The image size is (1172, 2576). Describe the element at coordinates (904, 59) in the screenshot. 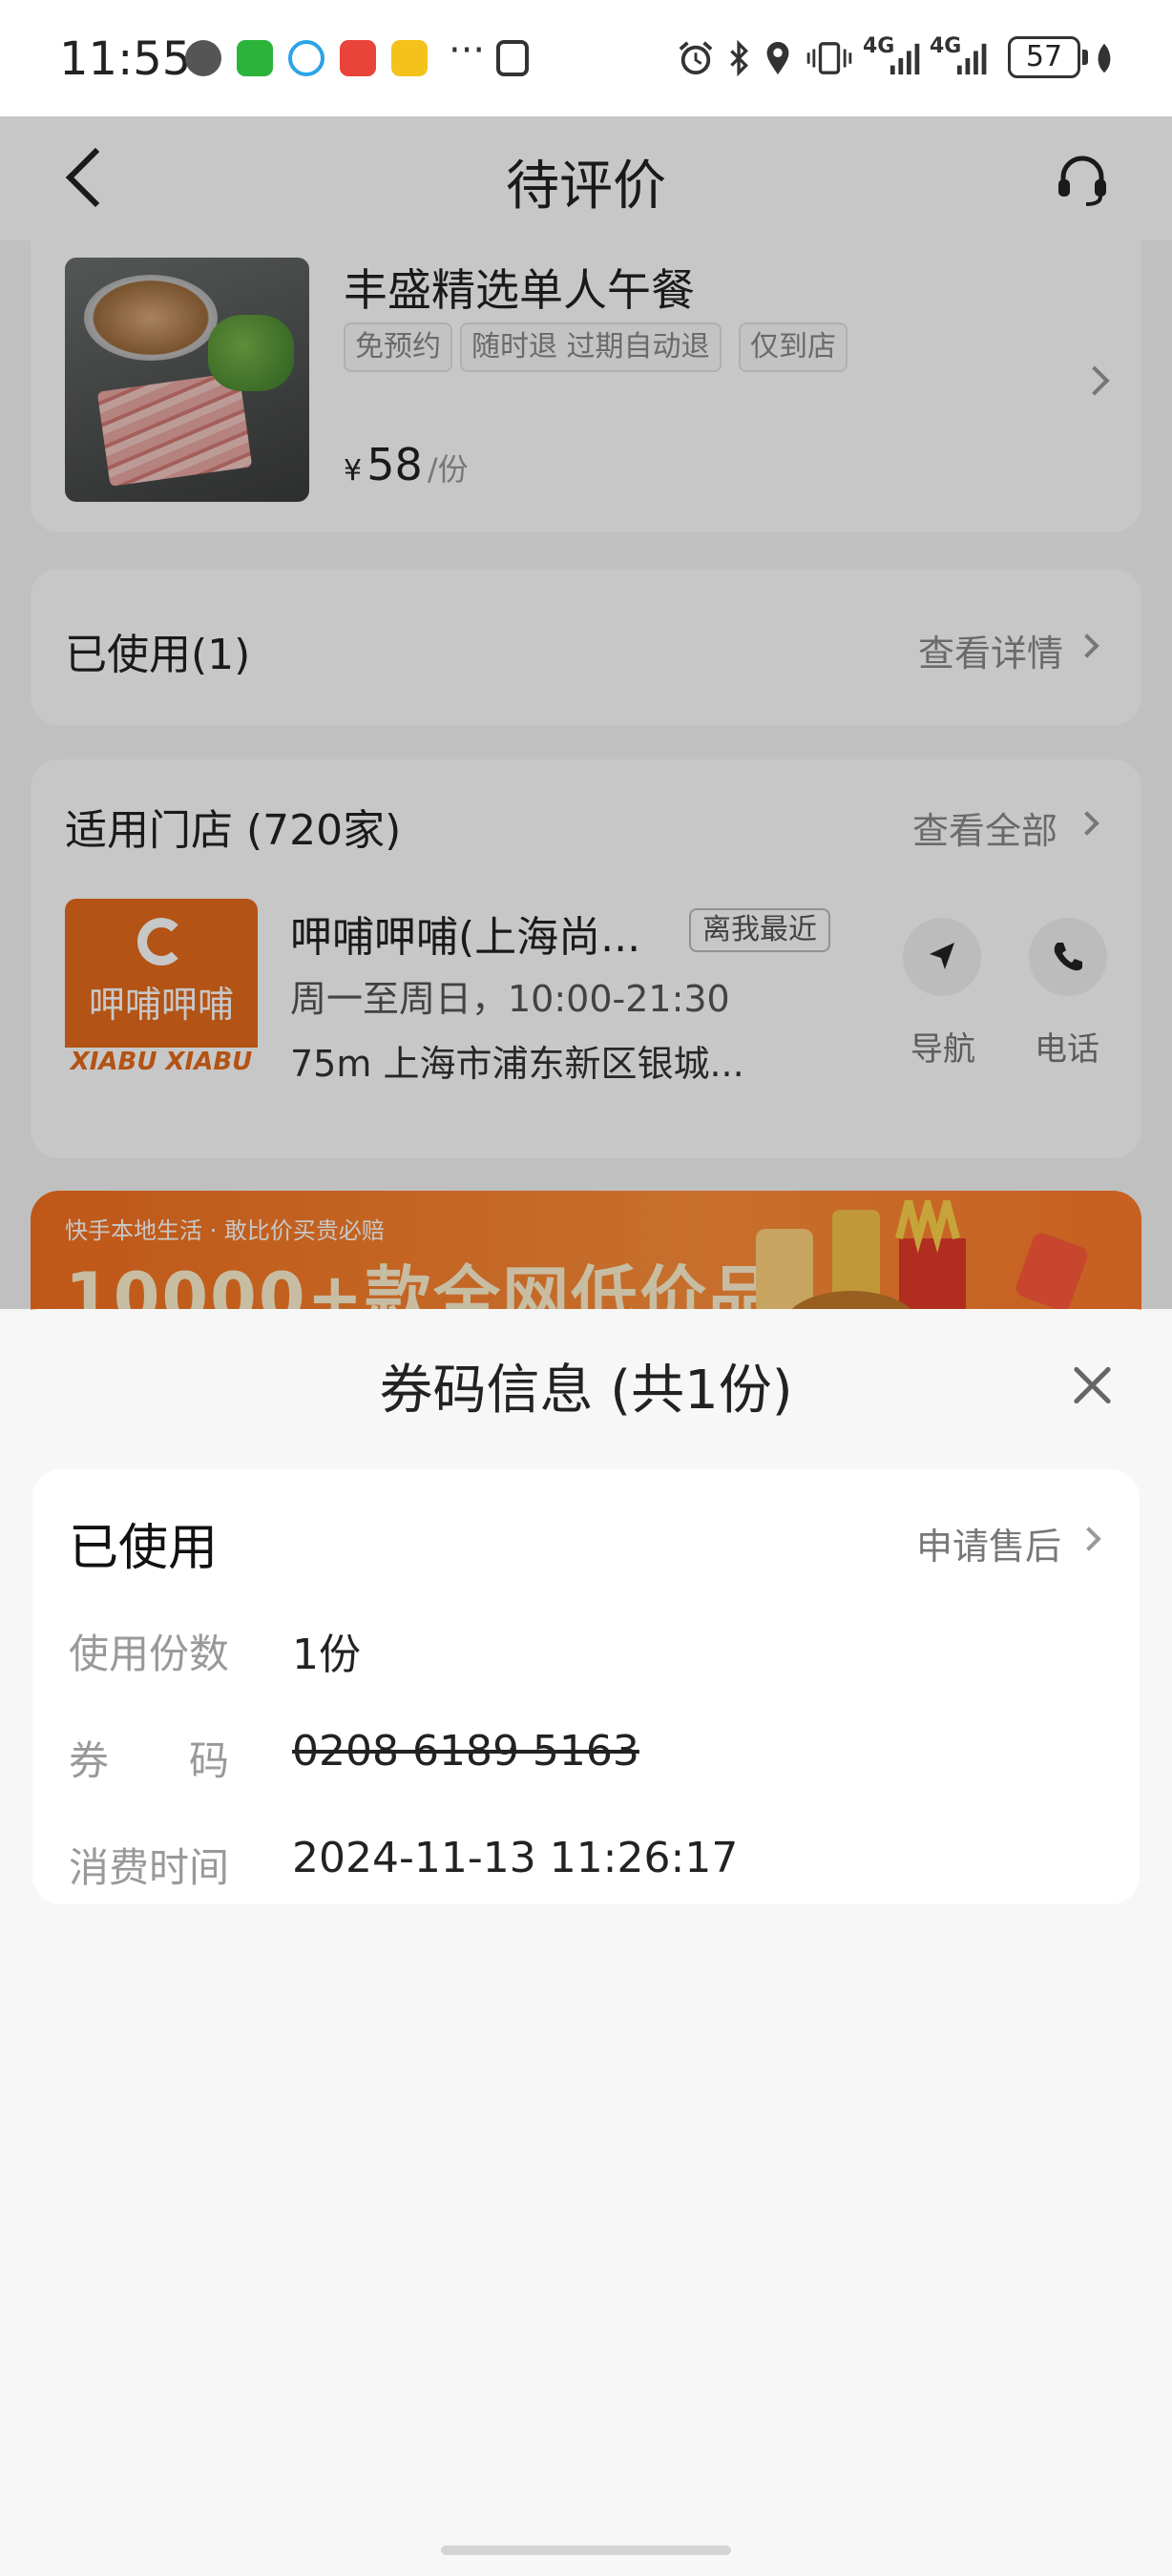

I see `signal-icon` at that location.